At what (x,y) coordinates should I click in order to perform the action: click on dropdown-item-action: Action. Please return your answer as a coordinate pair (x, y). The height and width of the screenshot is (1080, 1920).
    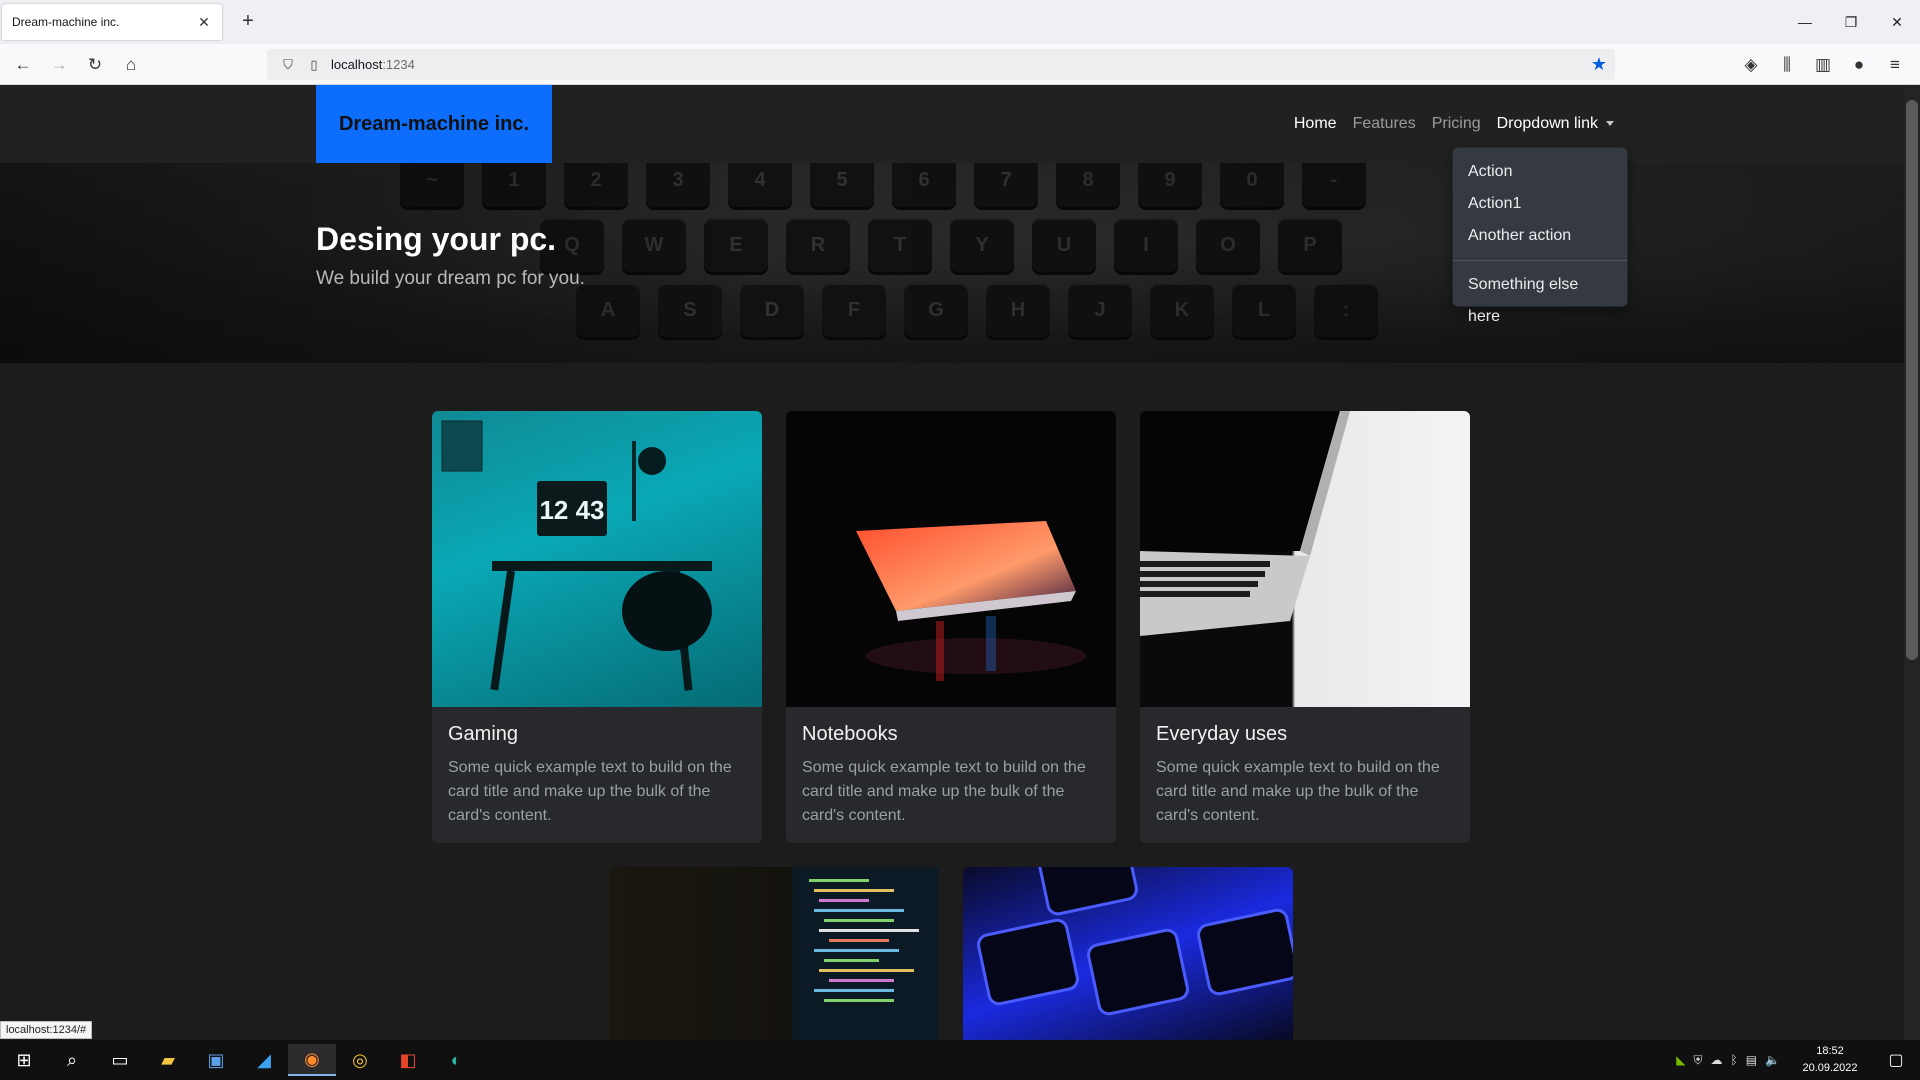
    Looking at the image, I should click on (1540, 172).